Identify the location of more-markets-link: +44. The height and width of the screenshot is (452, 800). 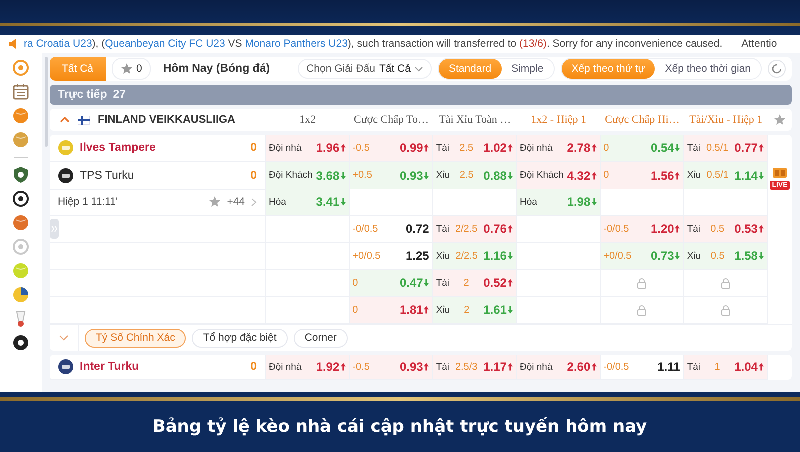
(236, 202).